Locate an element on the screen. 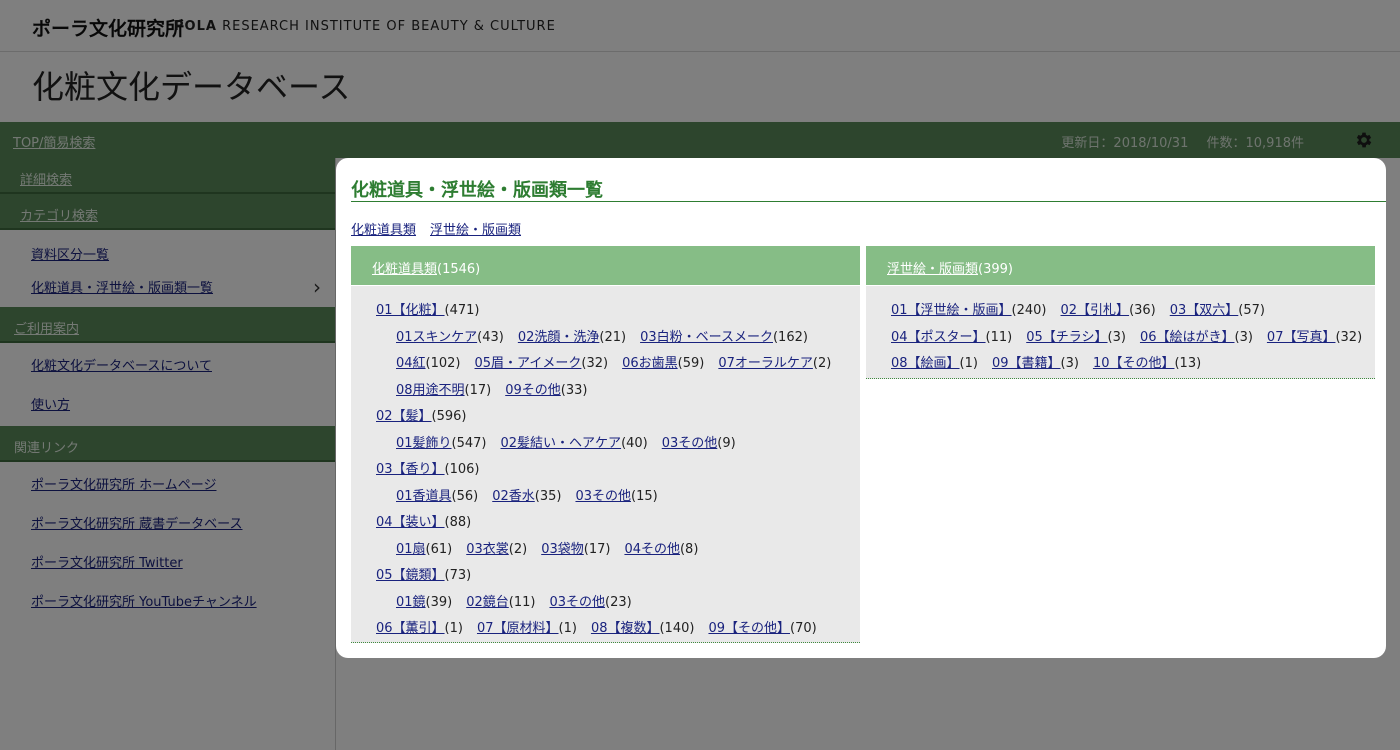  category-row: 01【化粧】(471) is located at coordinates (435, 308).